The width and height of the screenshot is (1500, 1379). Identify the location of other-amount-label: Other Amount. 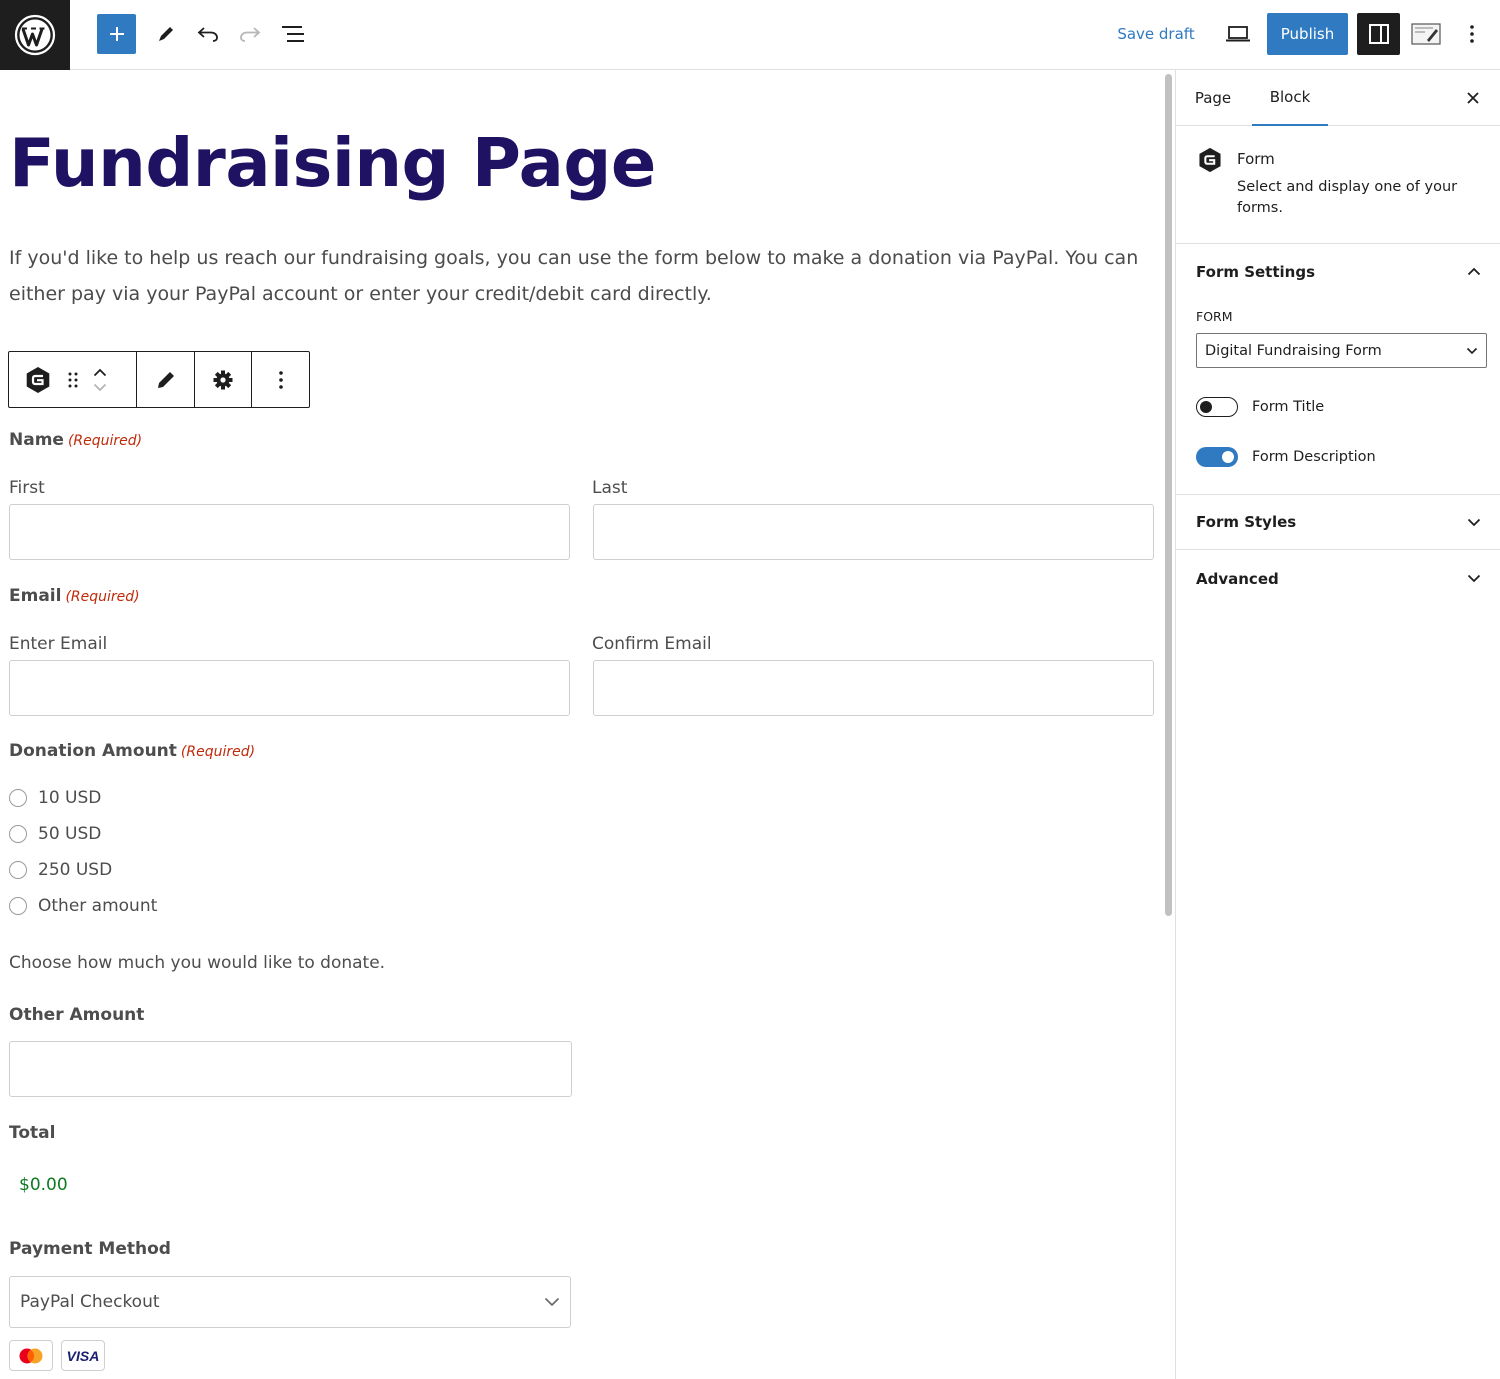
(77, 1015).